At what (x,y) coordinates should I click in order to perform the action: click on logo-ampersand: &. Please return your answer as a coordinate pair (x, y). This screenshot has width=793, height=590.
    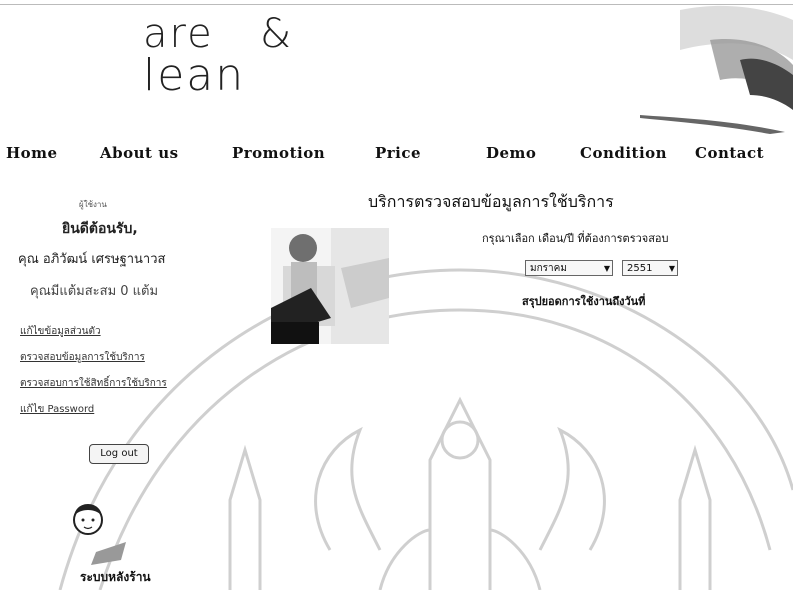
    Looking at the image, I should click on (277, 34).